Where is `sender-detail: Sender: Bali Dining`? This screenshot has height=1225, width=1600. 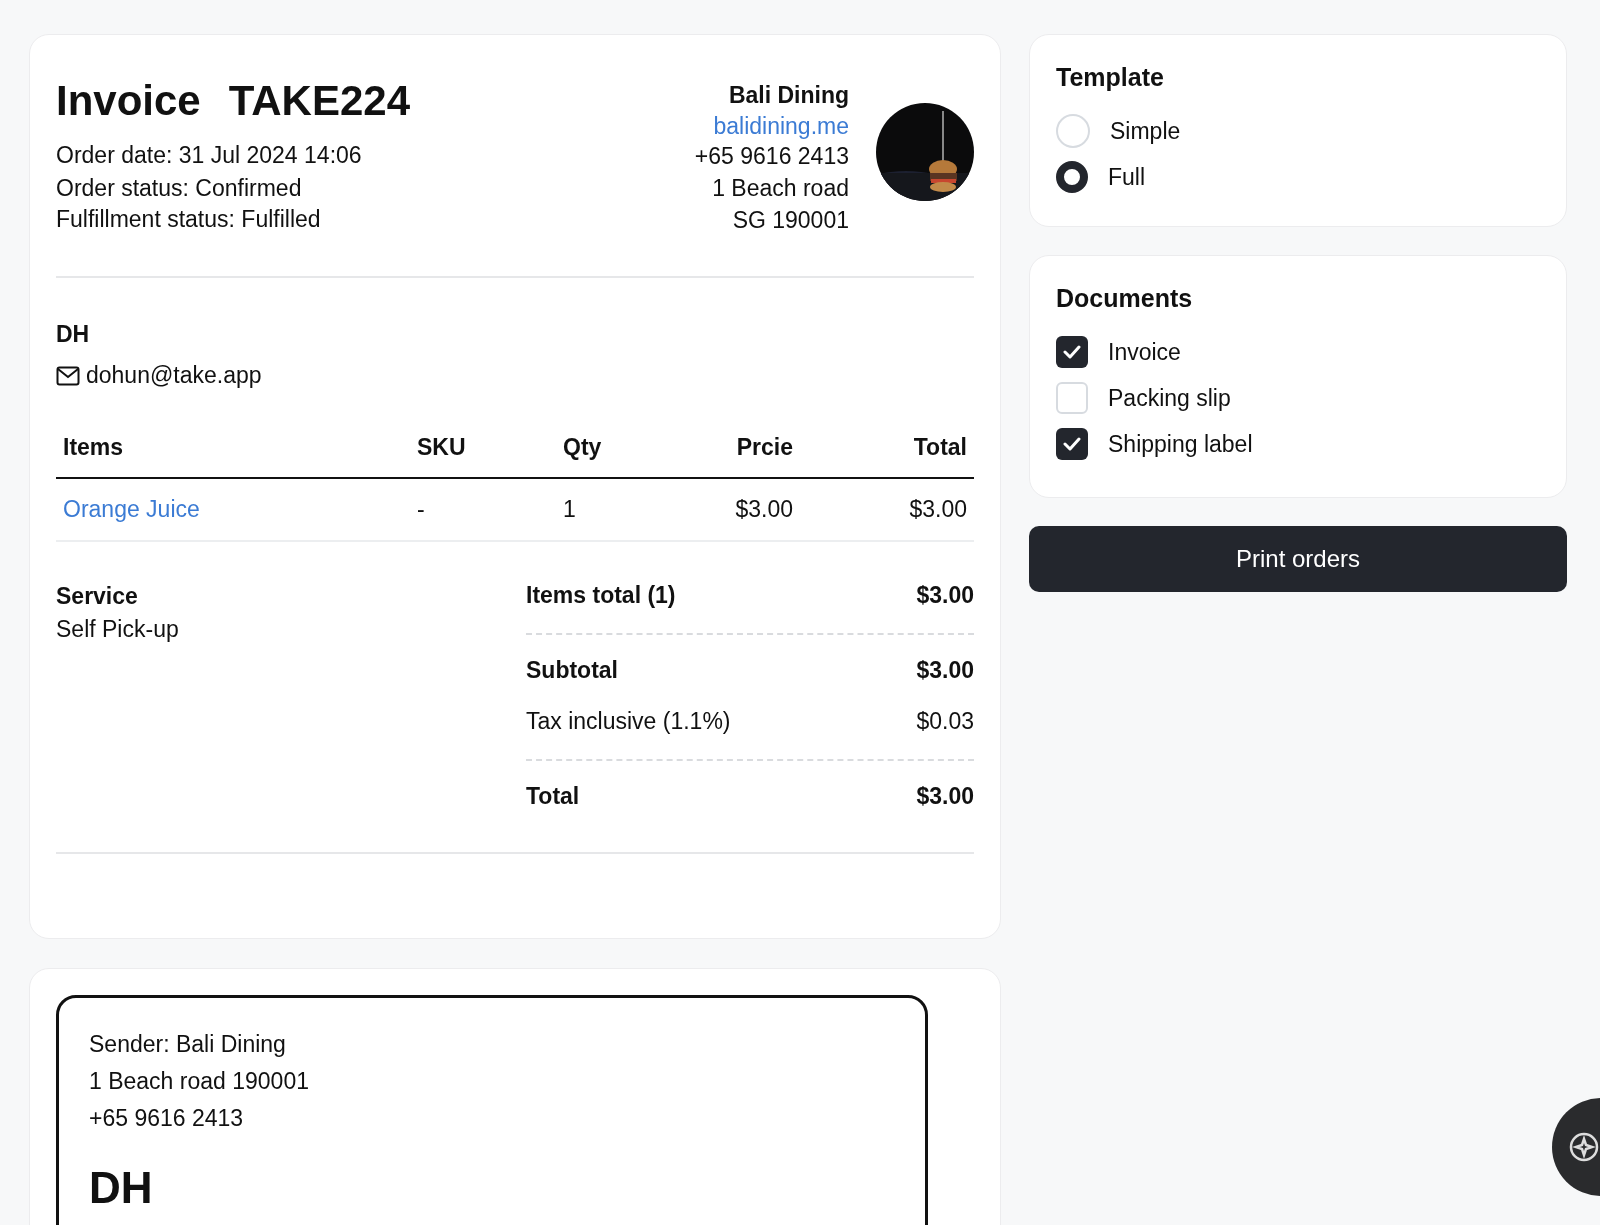 sender-detail: Sender: Bali Dining is located at coordinates (188, 1044).